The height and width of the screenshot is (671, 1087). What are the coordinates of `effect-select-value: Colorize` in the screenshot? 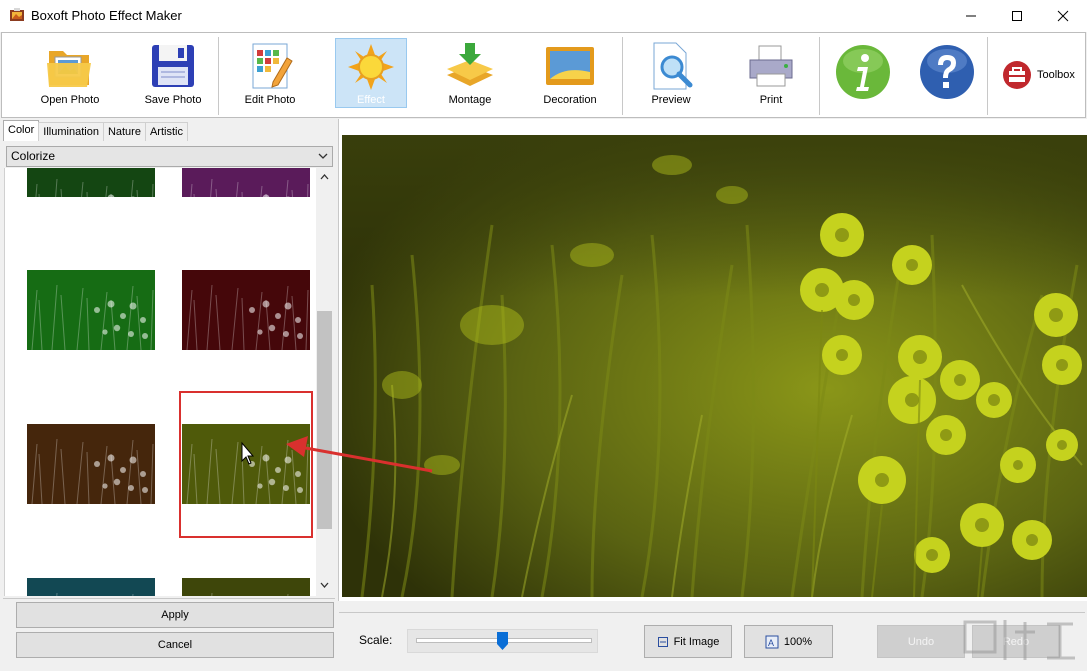 It's located at (33, 156).